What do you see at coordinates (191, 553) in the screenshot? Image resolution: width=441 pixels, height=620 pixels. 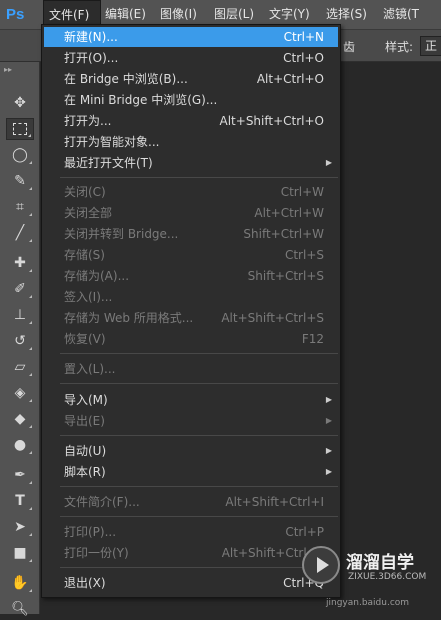 I see `menu-item-print-one-copy: 打印一份(Y) Alt+Shift+Ctrl+P` at bounding box center [191, 553].